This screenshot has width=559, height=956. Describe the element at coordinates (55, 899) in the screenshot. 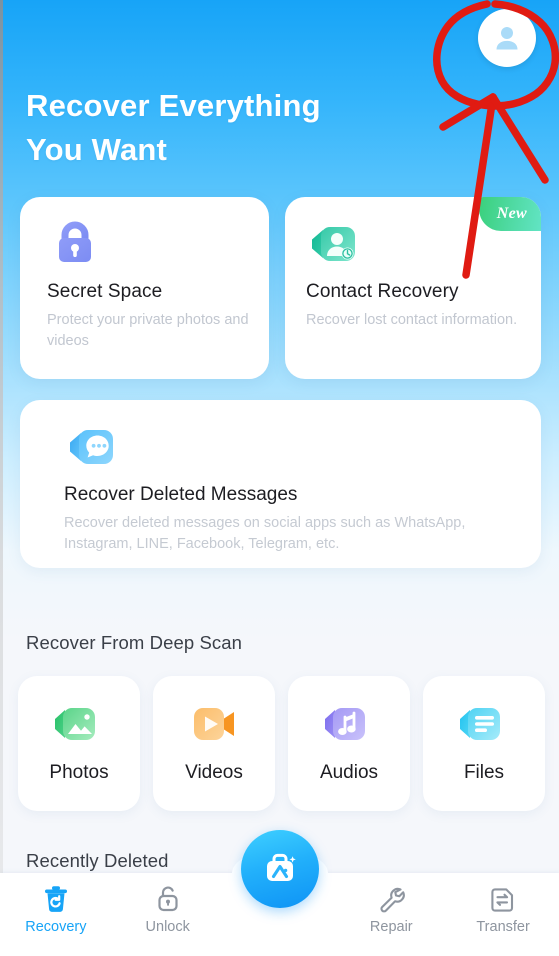

I see `trash-restore-icon` at that location.